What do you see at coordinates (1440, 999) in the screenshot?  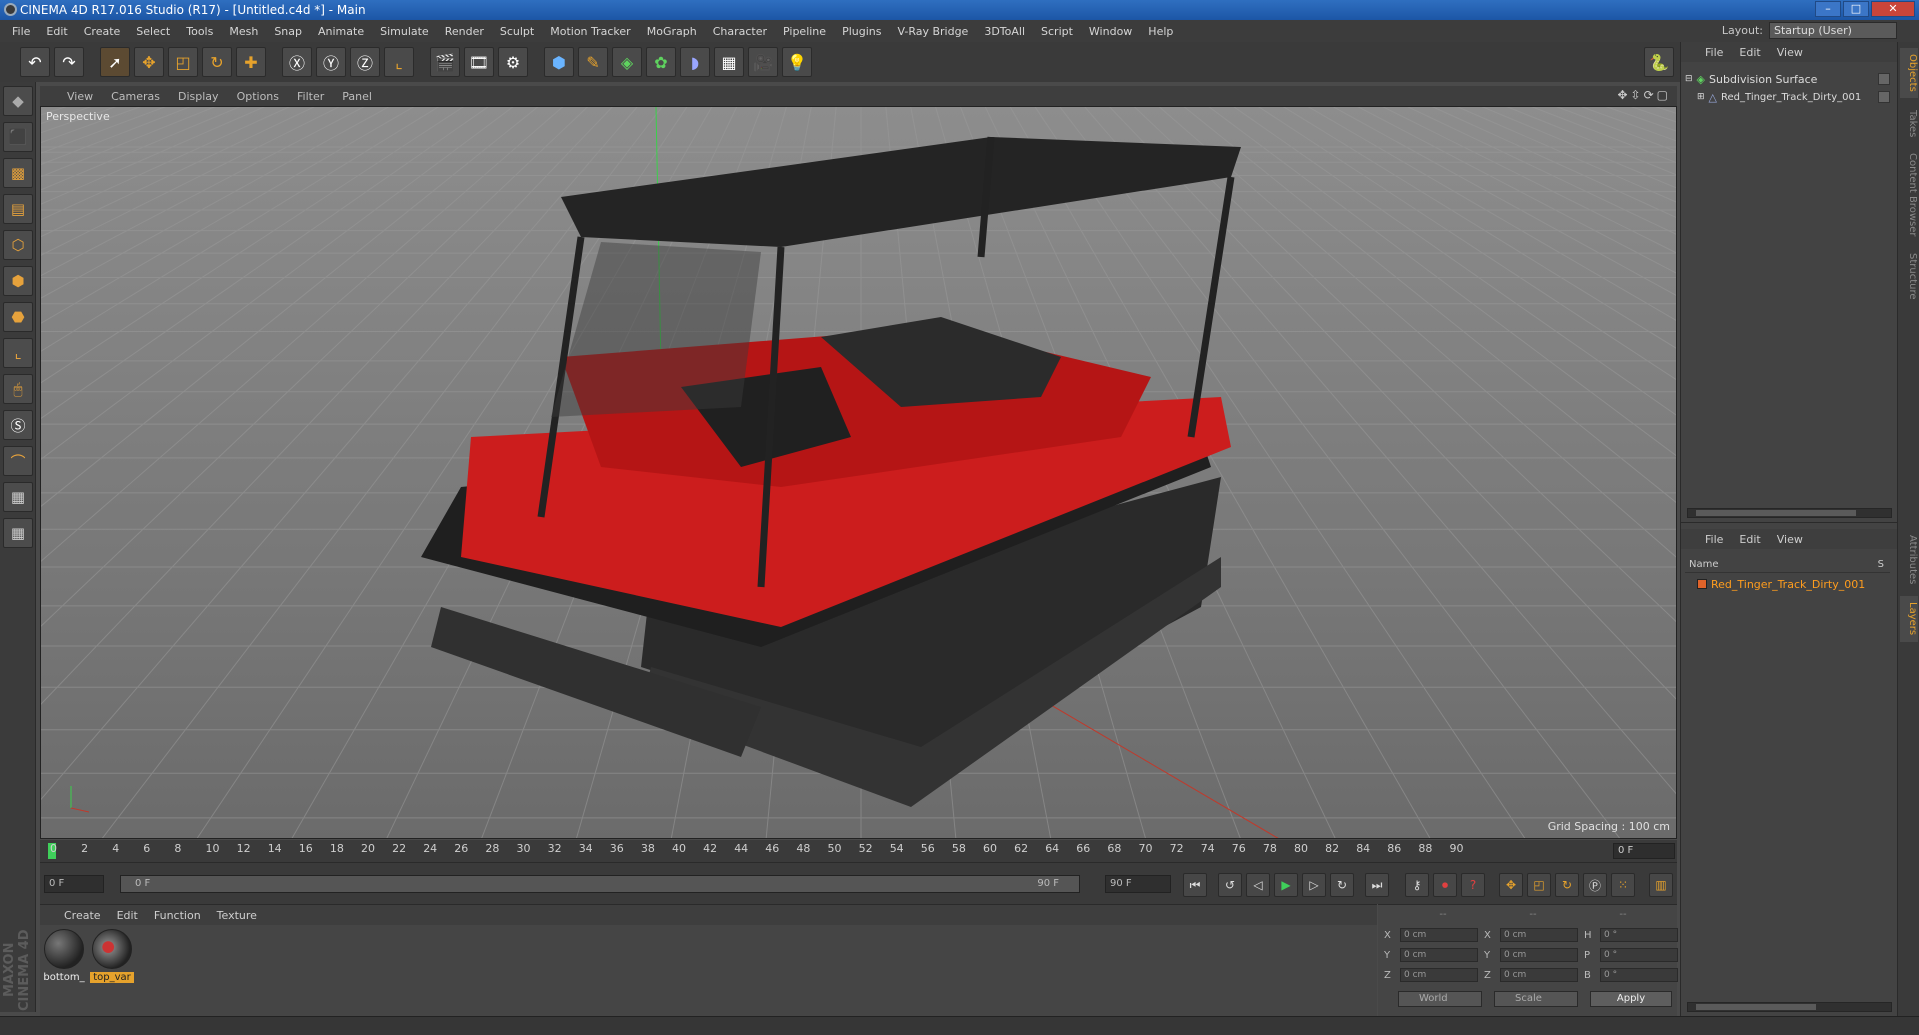 I see `world-dropdown: World` at bounding box center [1440, 999].